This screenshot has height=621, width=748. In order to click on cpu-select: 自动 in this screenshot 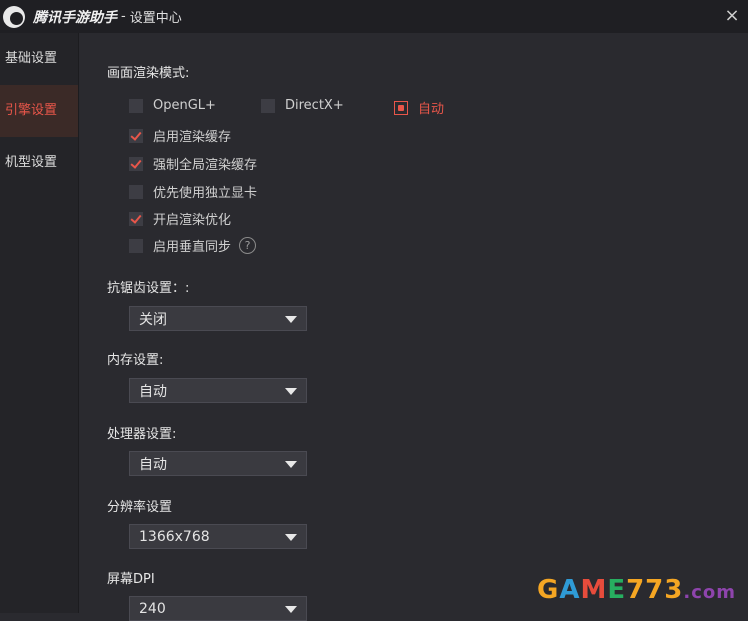, I will do `click(218, 463)`.